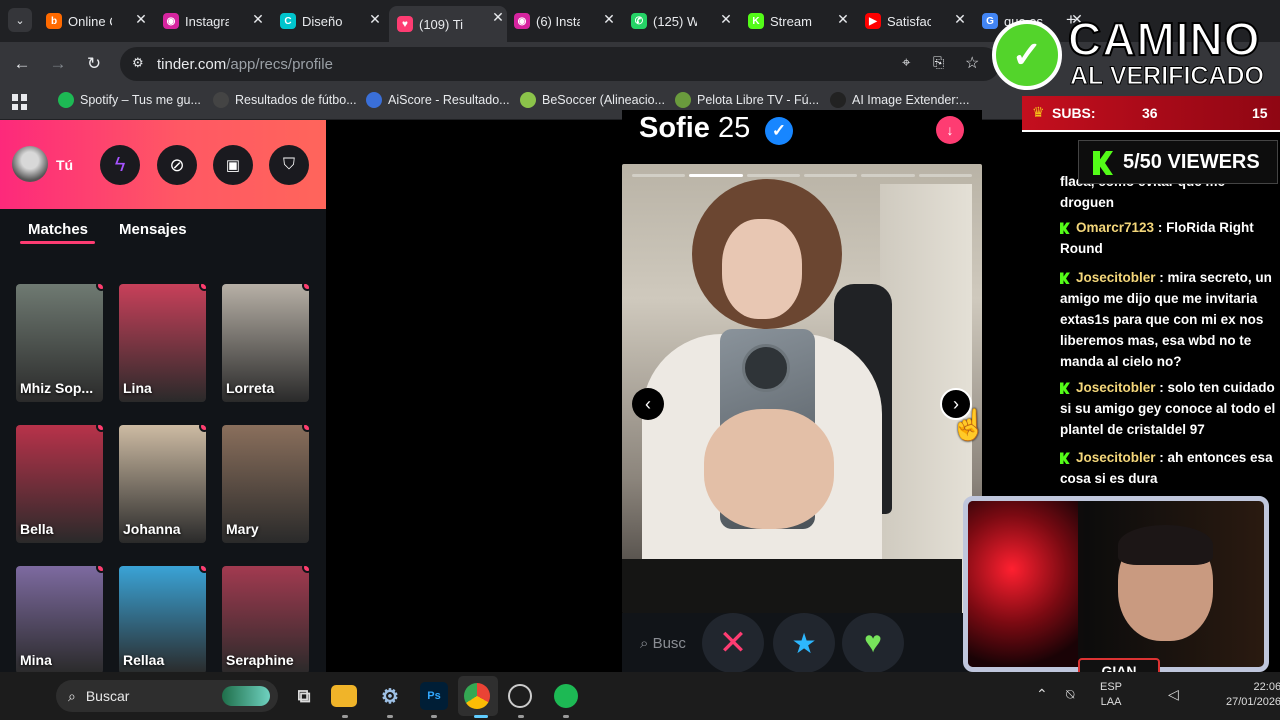  Describe the element at coordinates (98, 21) in the screenshot. I see `browser-tab: bOnline C✕` at that location.